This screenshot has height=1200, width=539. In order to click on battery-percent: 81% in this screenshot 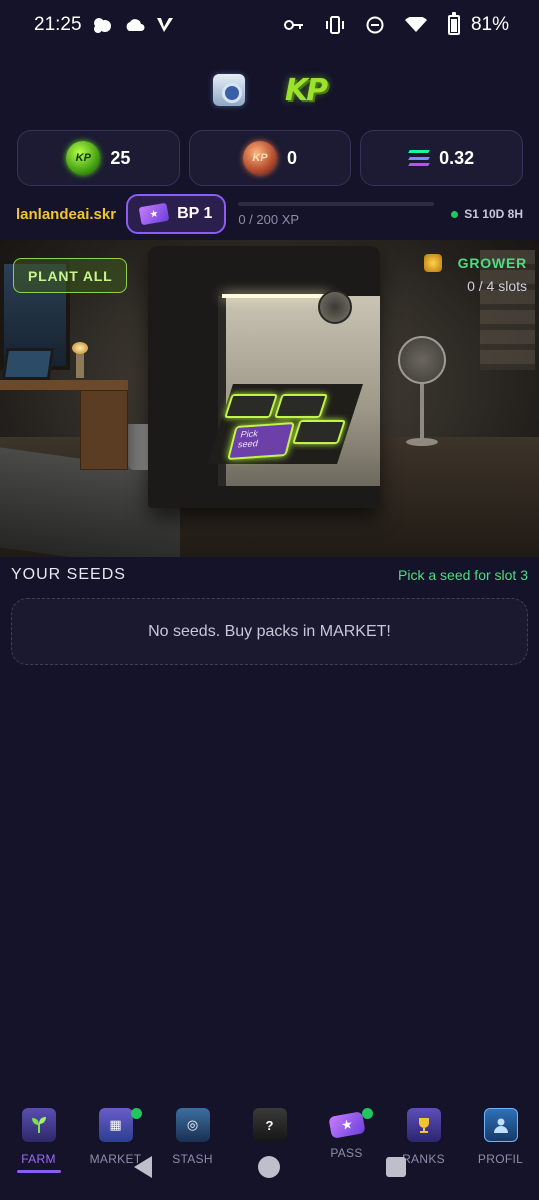, I will do `click(489, 24)`.